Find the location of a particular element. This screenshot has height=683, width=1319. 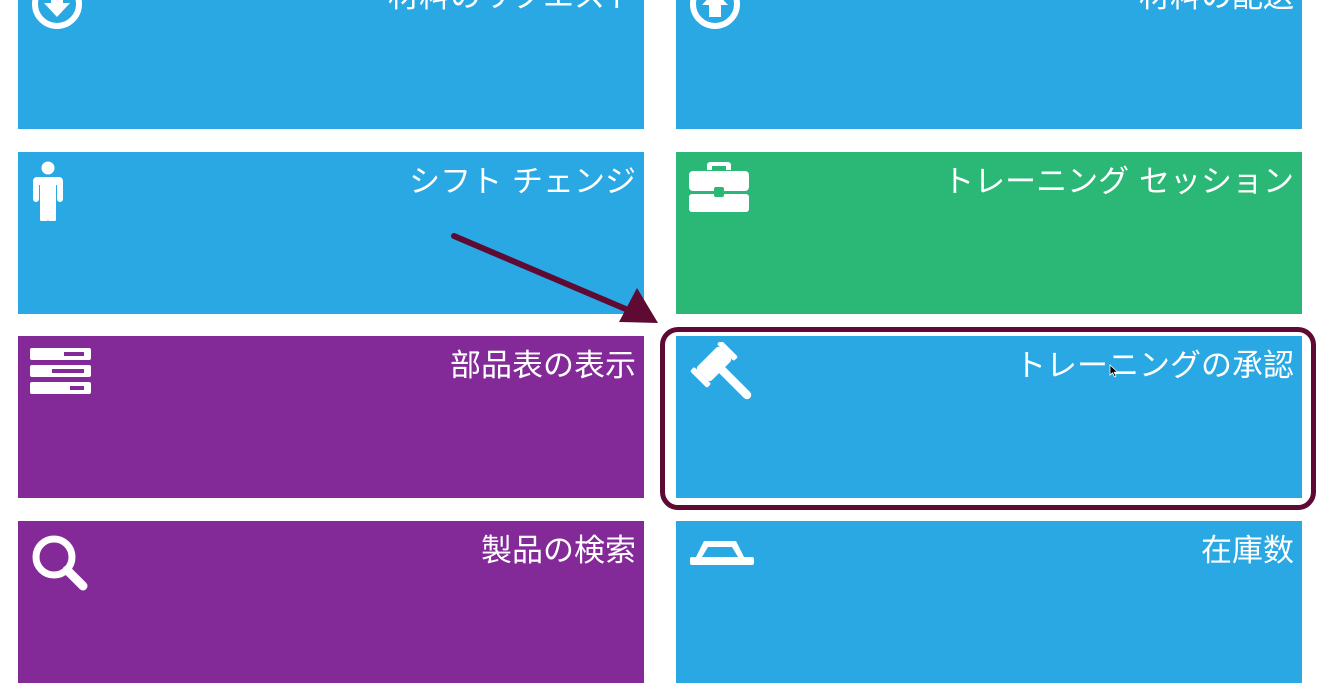

tile-label: 在庫数 is located at coordinates (1247, 551).